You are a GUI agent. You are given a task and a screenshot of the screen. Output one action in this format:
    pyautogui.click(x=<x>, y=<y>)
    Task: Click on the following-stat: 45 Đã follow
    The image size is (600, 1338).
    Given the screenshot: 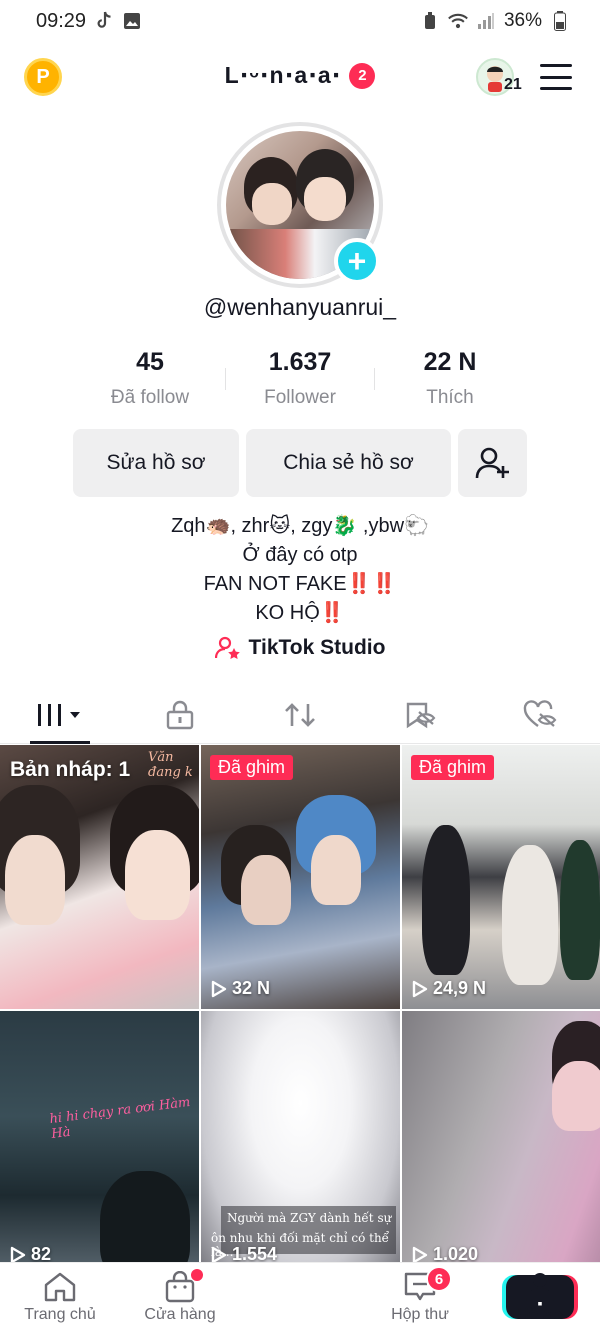 What is the action you would take?
    pyautogui.click(x=150, y=378)
    